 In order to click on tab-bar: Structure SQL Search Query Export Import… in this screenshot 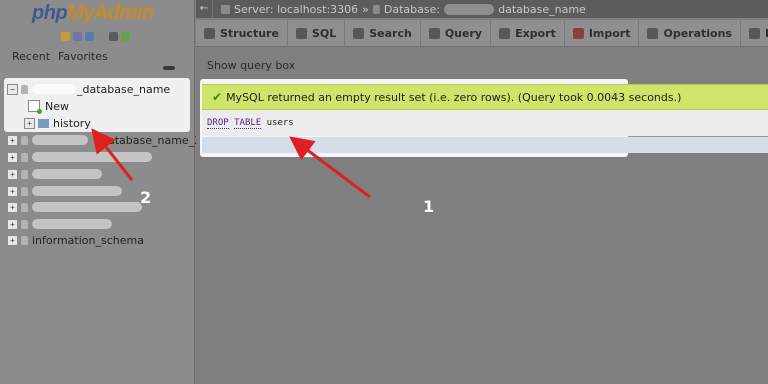, I will do `click(482, 33)`.